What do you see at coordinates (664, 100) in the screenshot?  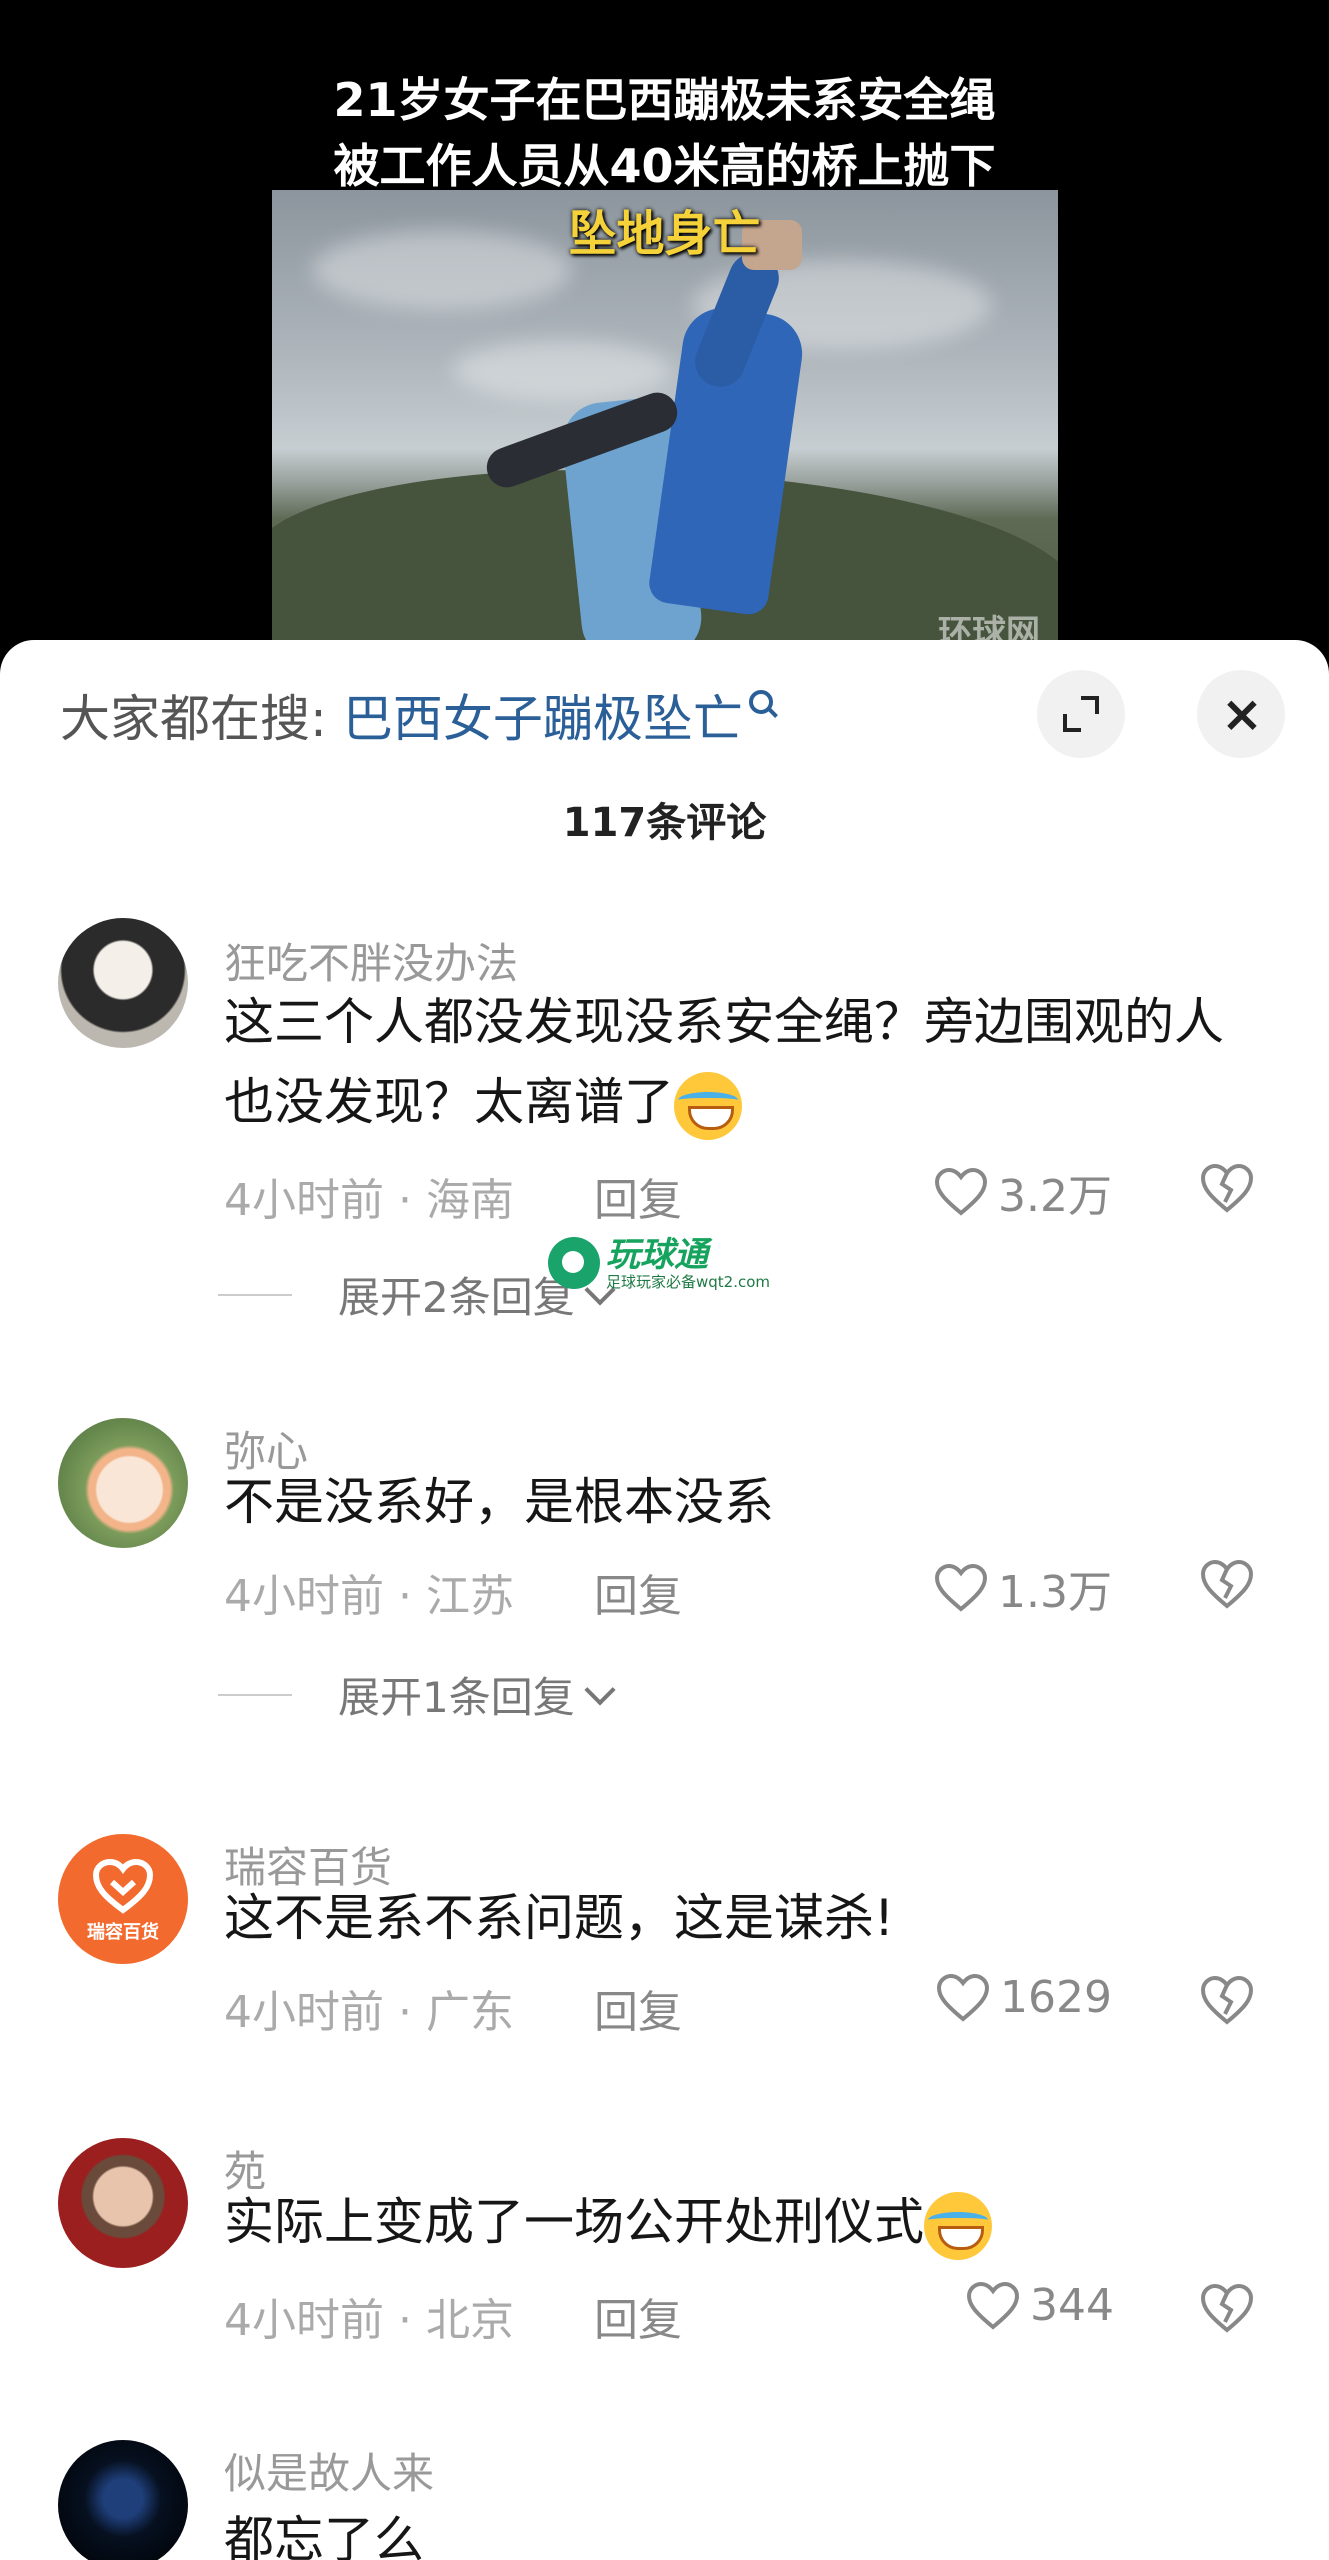 I see `video-title-line-1: 21岁女子在巴西蹦极未系安全绳` at bounding box center [664, 100].